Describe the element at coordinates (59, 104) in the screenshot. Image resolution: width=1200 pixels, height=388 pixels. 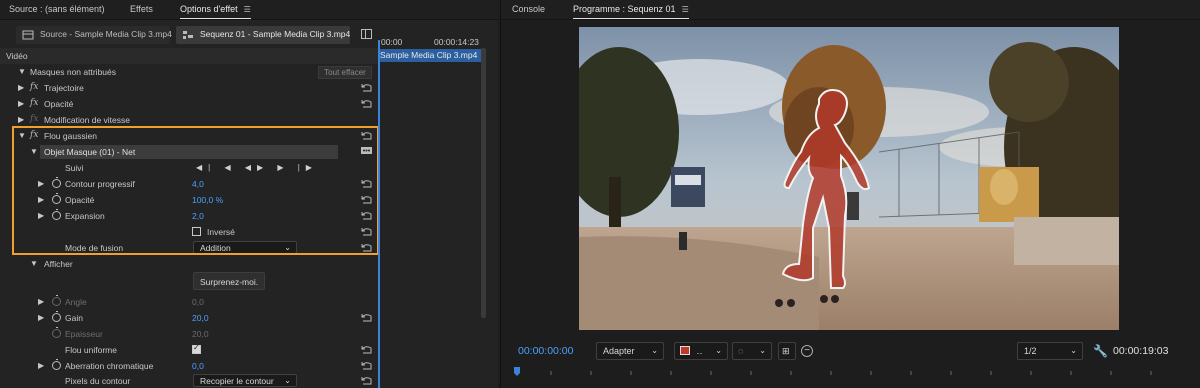
I see `opacity-label: Opacité` at that location.